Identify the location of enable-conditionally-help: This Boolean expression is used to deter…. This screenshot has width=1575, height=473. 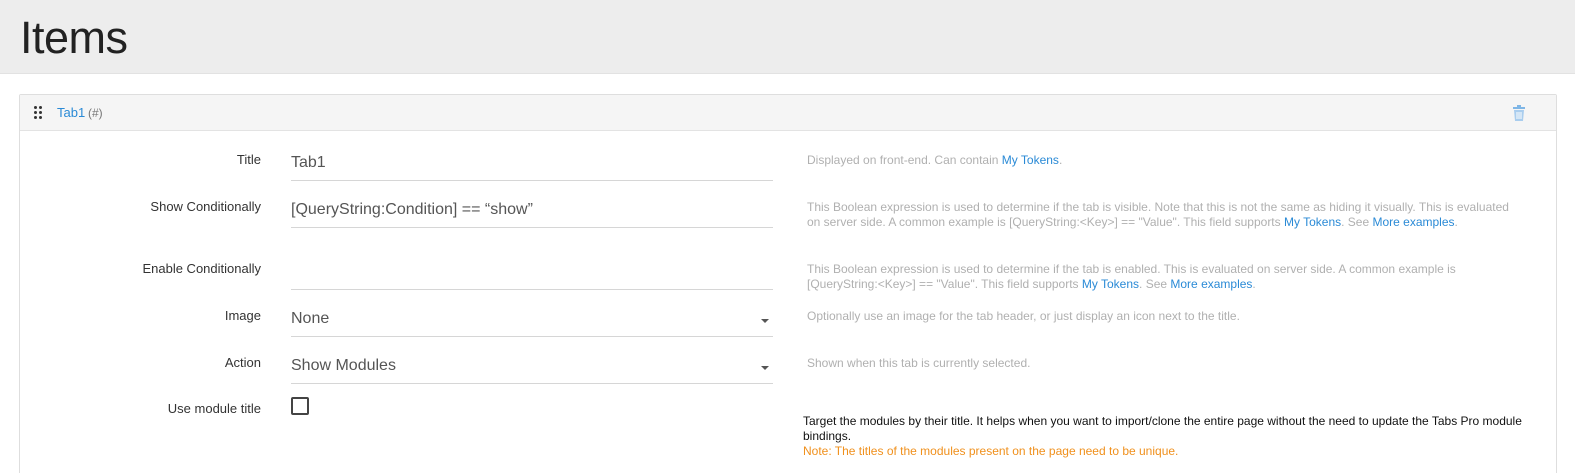
(1131, 276).